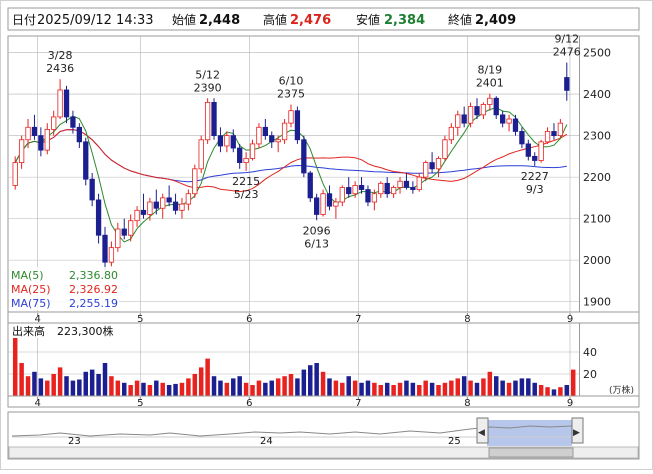 The width and height of the screenshot is (653, 474). What do you see at coordinates (207, 74) in the screenshot?
I see `annotation-date: 5/12` at bounding box center [207, 74].